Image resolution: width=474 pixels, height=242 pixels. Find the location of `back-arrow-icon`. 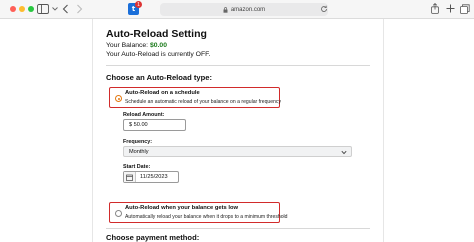

back-arrow-icon is located at coordinates (65, 9).